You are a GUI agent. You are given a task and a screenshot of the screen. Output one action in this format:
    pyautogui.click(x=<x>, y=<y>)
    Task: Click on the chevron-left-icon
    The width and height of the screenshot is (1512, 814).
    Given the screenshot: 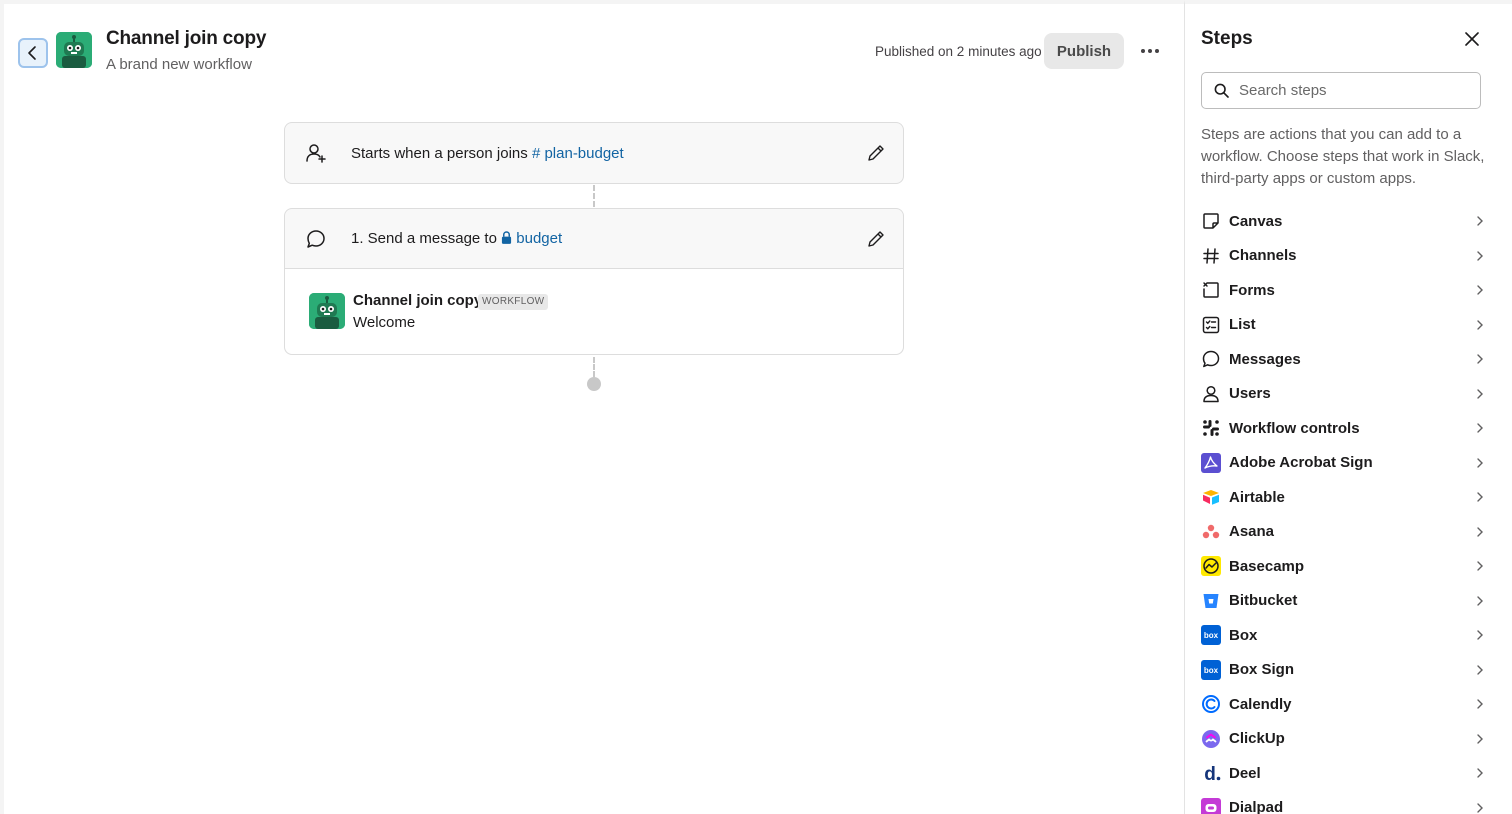 What is the action you would take?
    pyautogui.click(x=32, y=53)
    